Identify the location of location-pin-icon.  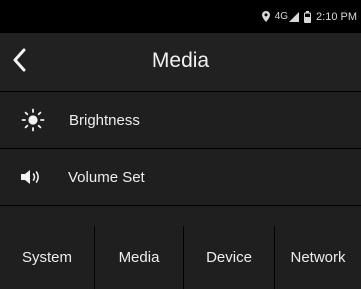
(265, 16).